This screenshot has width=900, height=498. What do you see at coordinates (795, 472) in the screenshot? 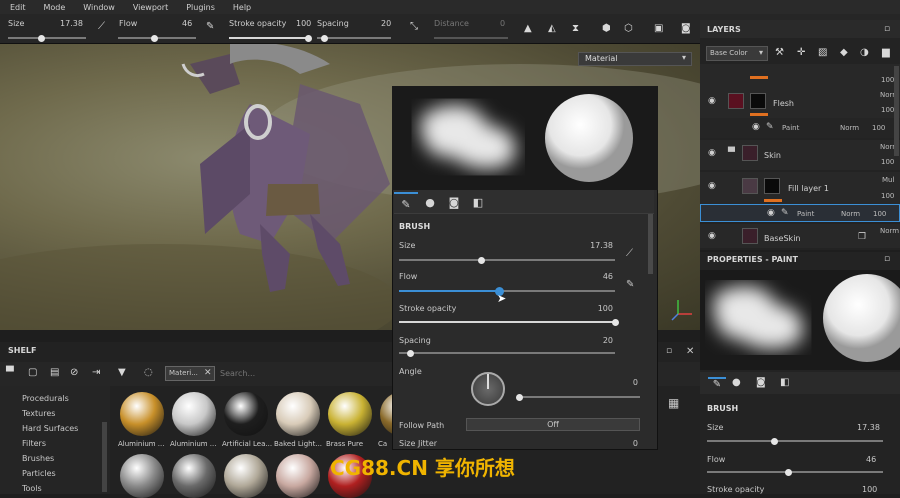
I see `props-flow-slider` at bounding box center [795, 472].